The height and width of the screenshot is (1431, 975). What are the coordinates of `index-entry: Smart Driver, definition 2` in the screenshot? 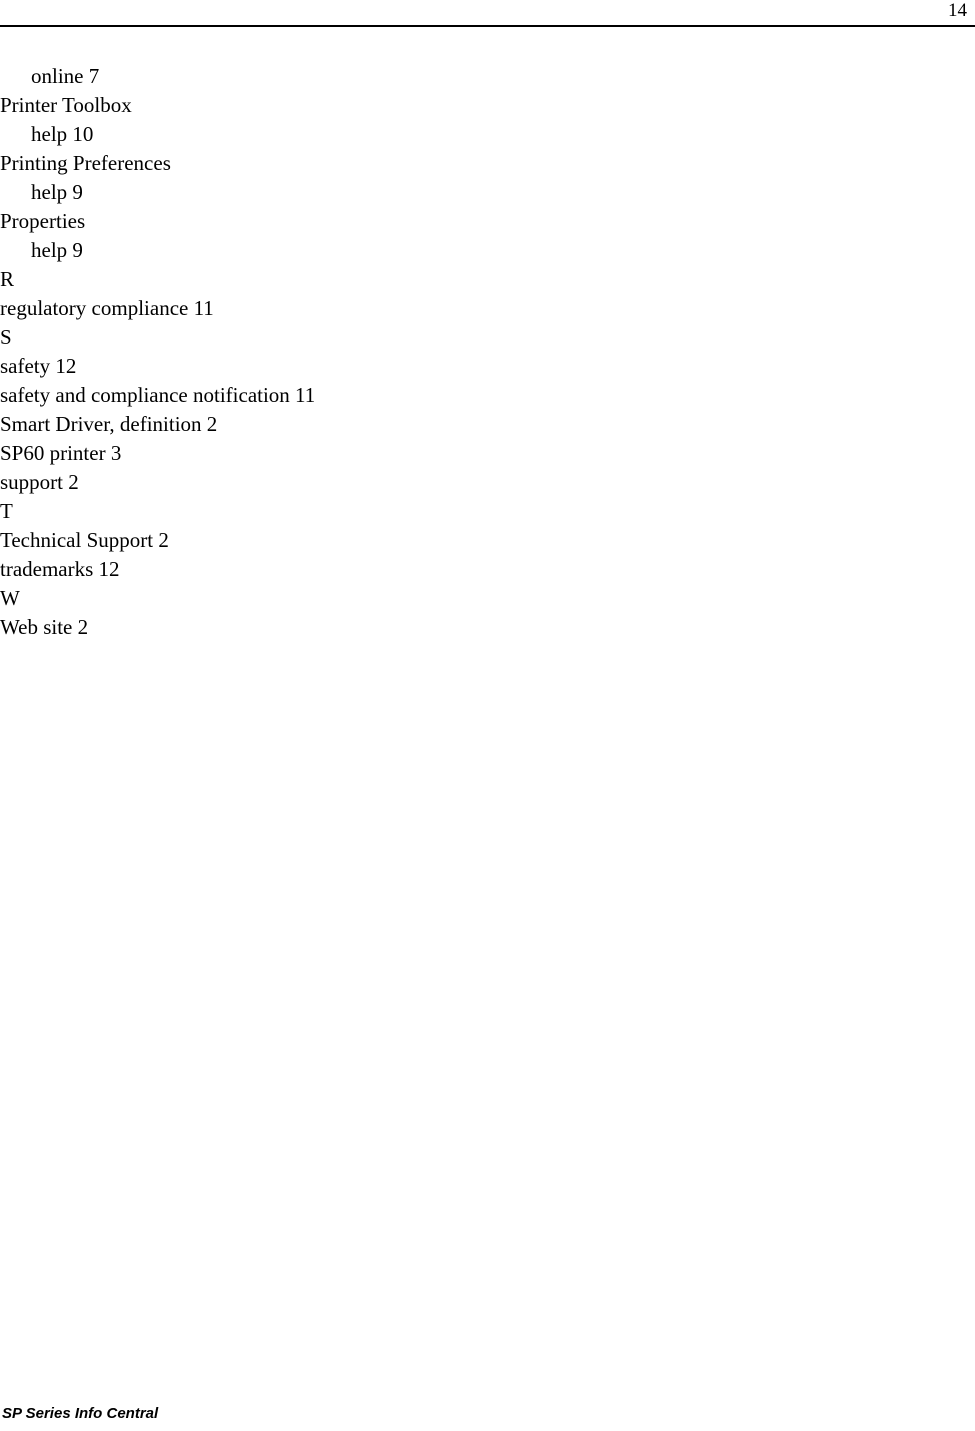 It's located at (109, 424).